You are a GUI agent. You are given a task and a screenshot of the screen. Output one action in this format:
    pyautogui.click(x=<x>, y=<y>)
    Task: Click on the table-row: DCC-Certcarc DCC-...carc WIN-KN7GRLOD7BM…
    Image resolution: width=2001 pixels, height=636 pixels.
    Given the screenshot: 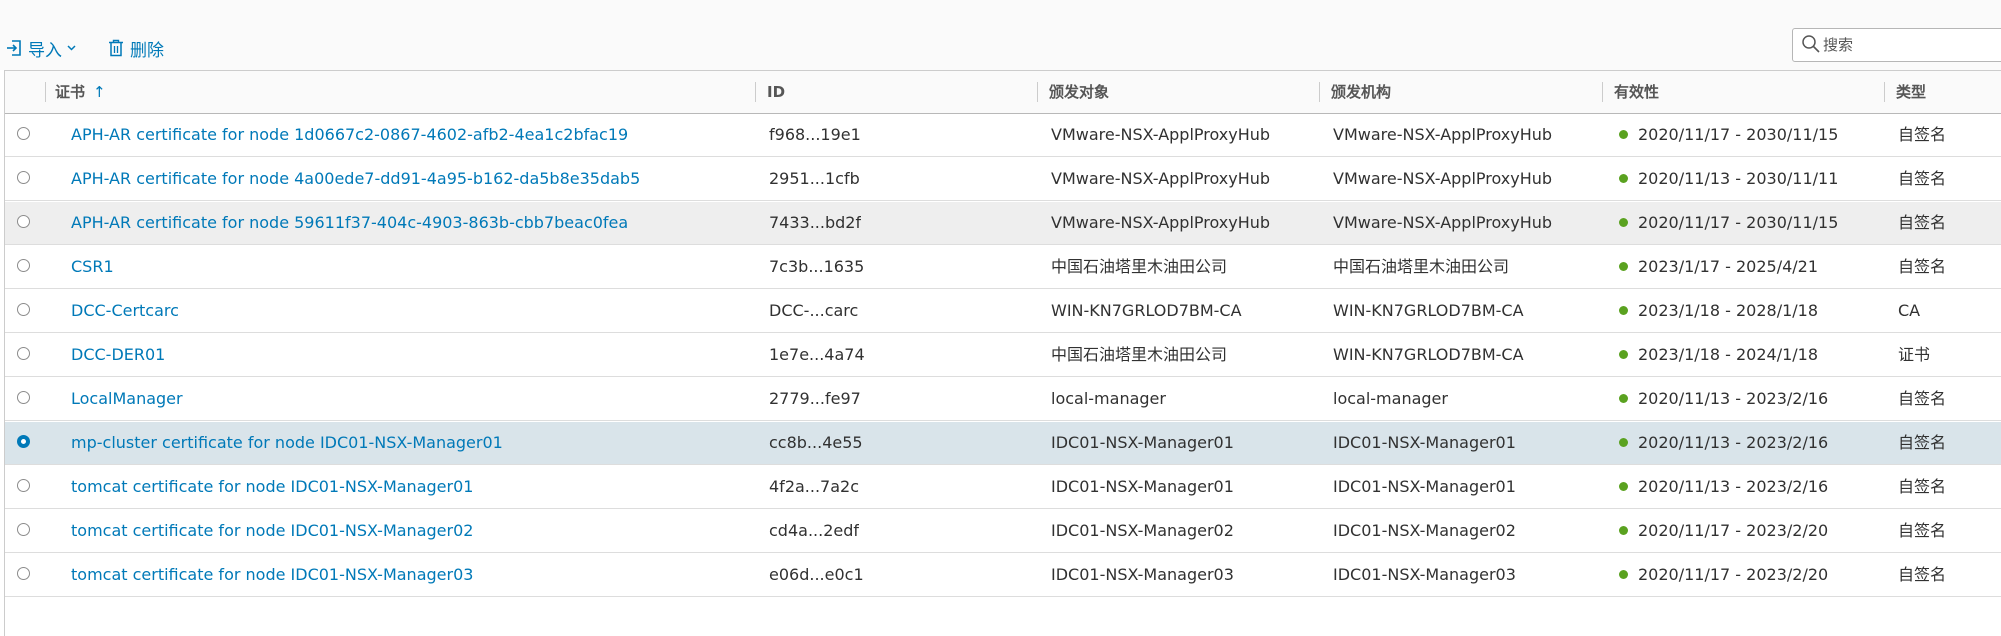 What is the action you would take?
    pyautogui.click(x=1003, y=311)
    